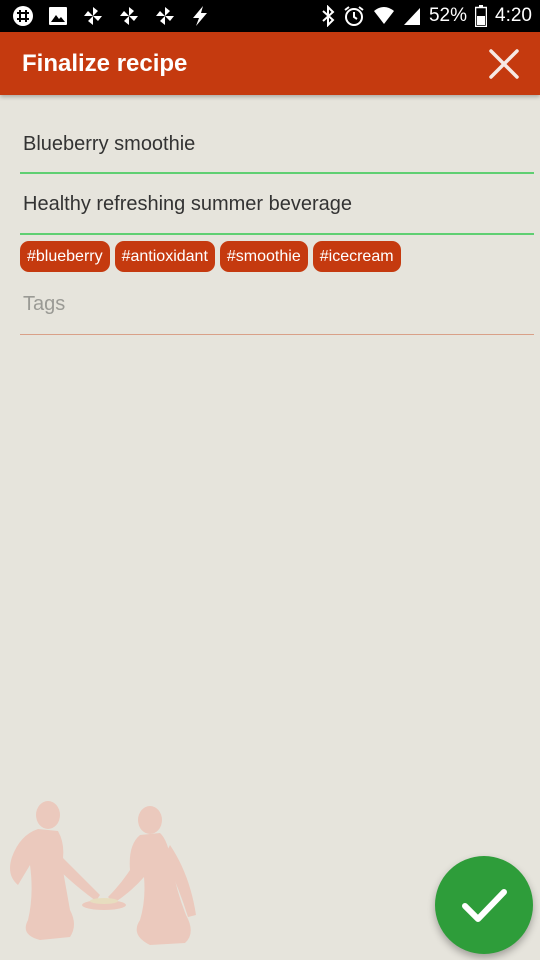  I want to click on recipe-title-field: Blueberry smoothie, so click(277, 149).